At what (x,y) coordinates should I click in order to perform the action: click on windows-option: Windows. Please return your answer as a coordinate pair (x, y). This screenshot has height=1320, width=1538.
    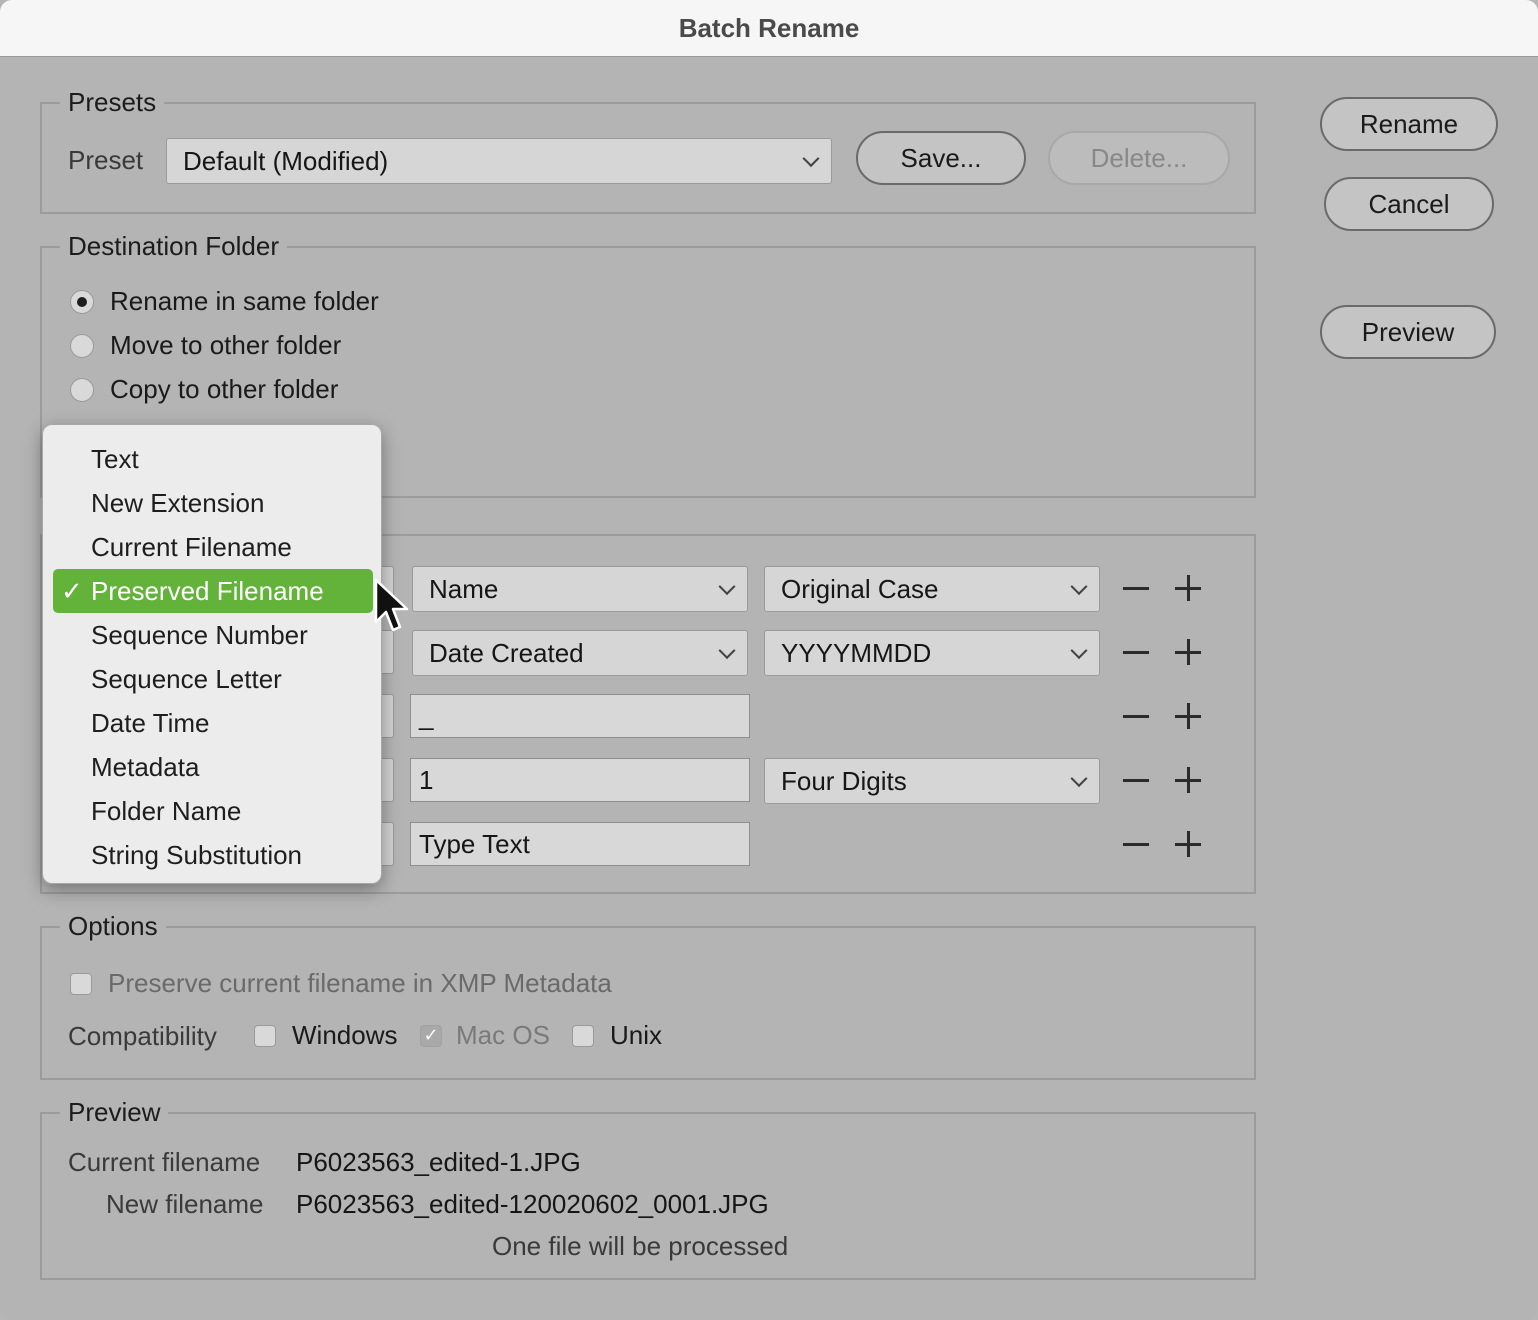
    Looking at the image, I should click on (325, 1035).